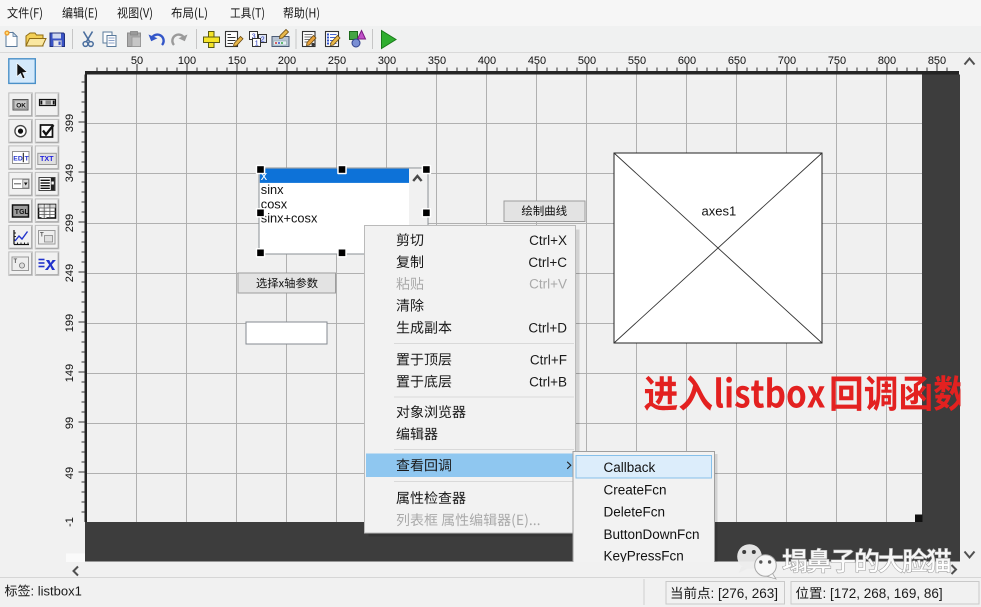  What do you see at coordinates (548, 284) in the screenshot?
I see `svg-text: Ctrl+V` at bounding box center [548, 284].